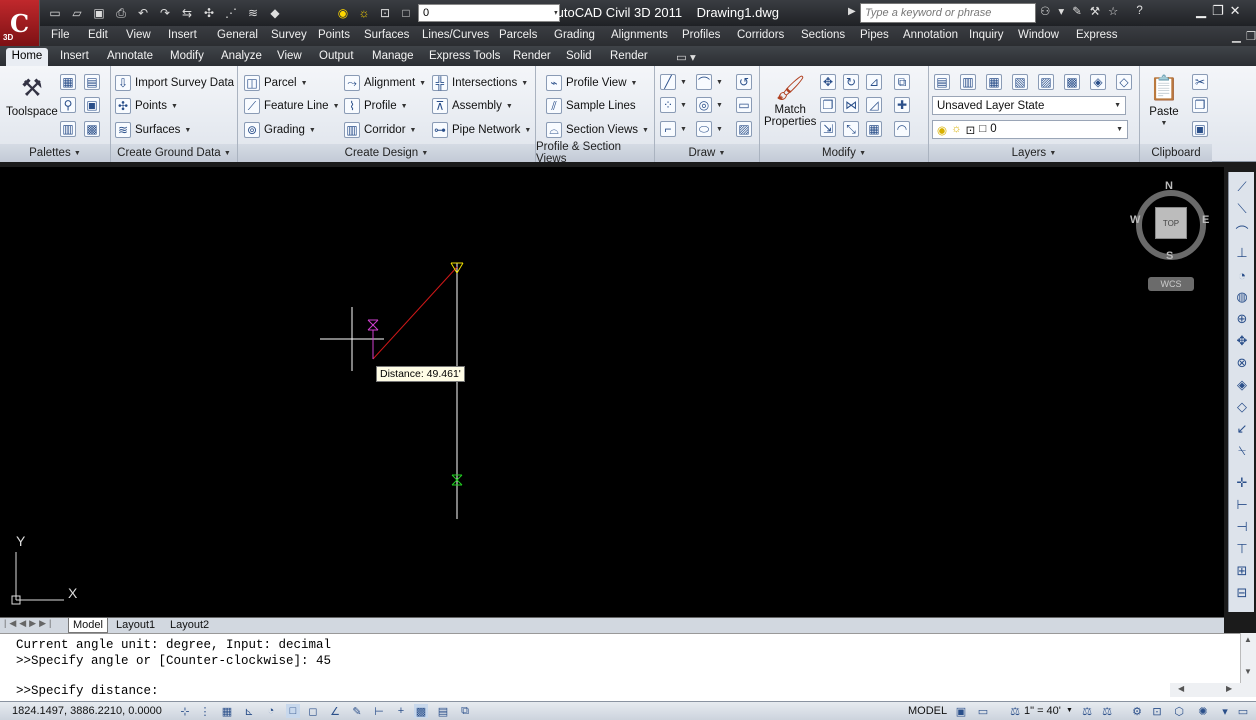  I want to click on tab-insert: Insert, so click(74, 57).